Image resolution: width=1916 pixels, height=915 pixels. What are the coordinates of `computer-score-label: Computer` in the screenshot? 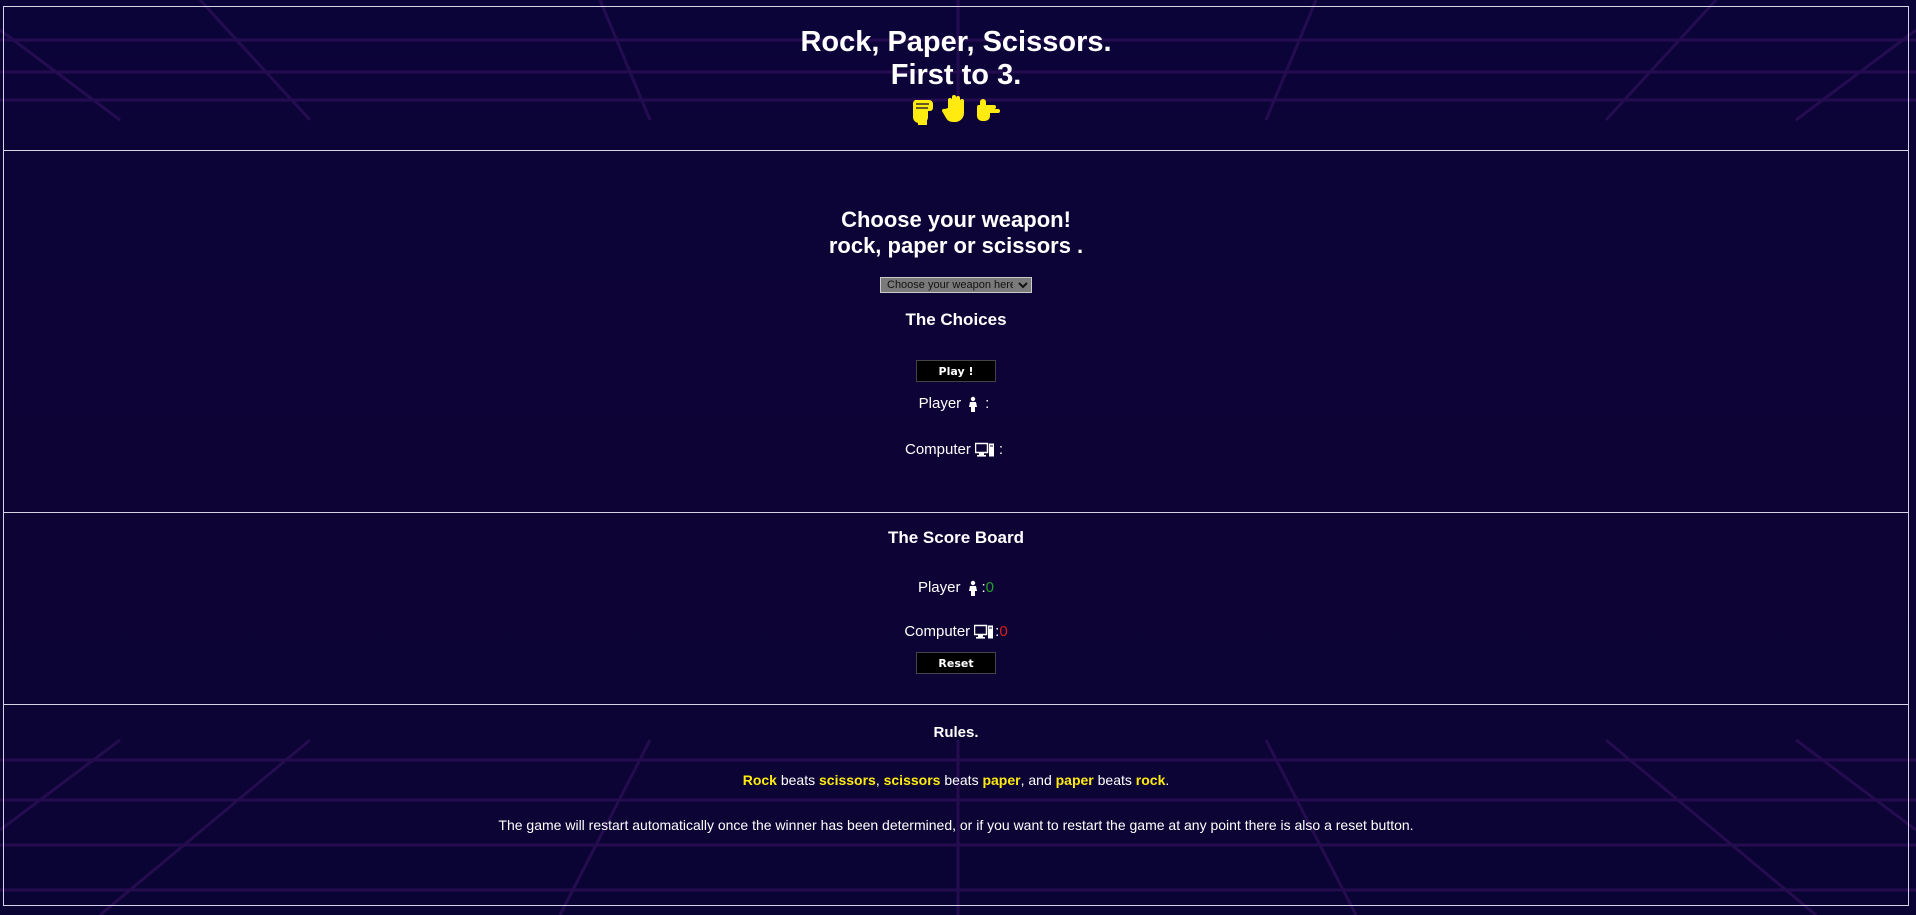 It's located at (937, 631).